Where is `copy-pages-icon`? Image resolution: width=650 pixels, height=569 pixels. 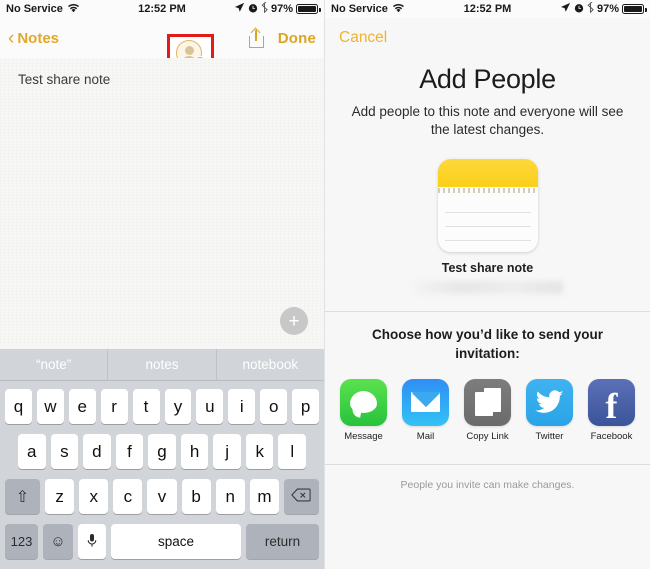 copy-pages-icon is located at coordinates (487, 402).